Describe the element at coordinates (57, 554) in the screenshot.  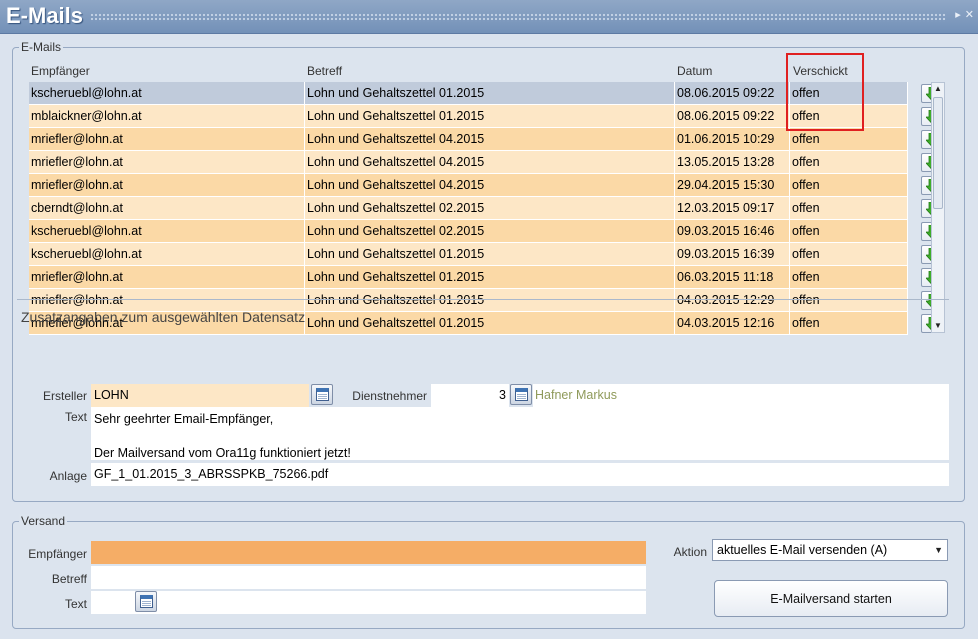
I see `dispatch-recipient-label: Empfänger` at that location.